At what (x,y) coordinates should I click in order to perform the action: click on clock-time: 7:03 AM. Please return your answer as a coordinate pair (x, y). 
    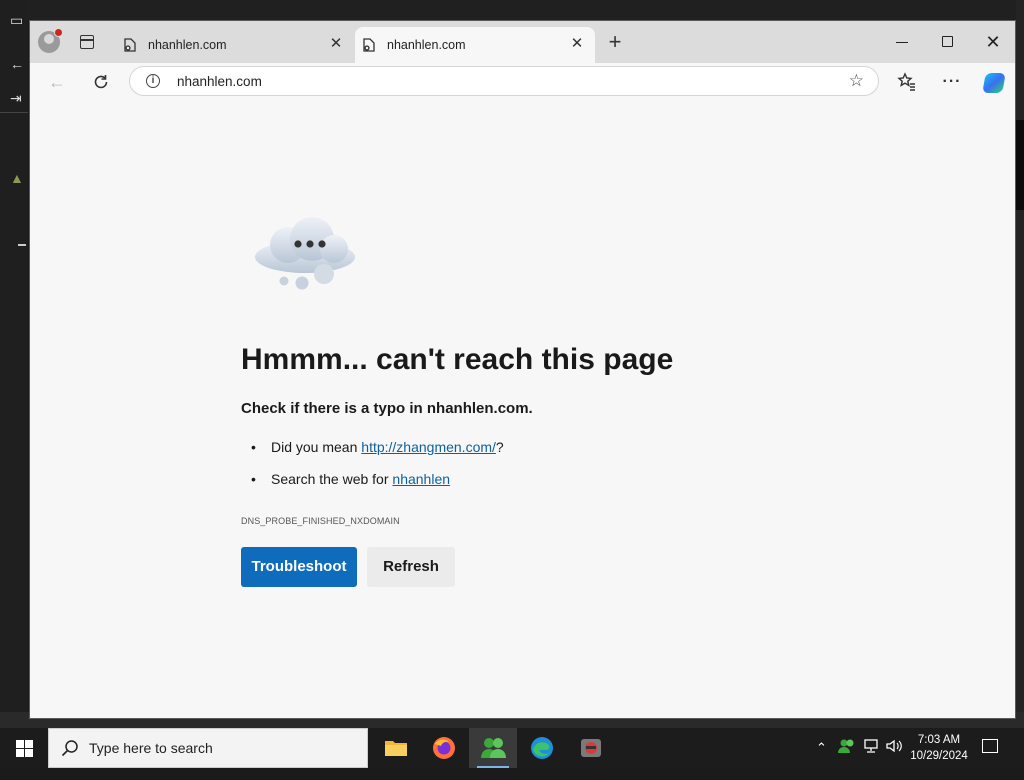
    Looking at the image, I should click on (939, 740).